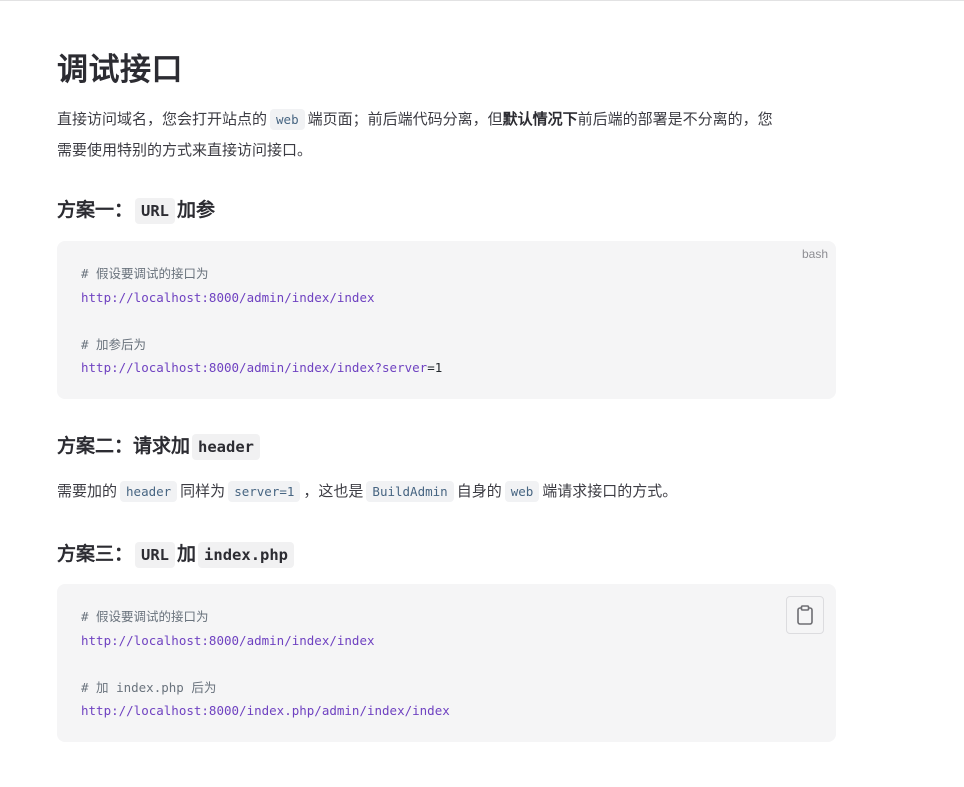  I want to click on copy-button, so click(805, 615).